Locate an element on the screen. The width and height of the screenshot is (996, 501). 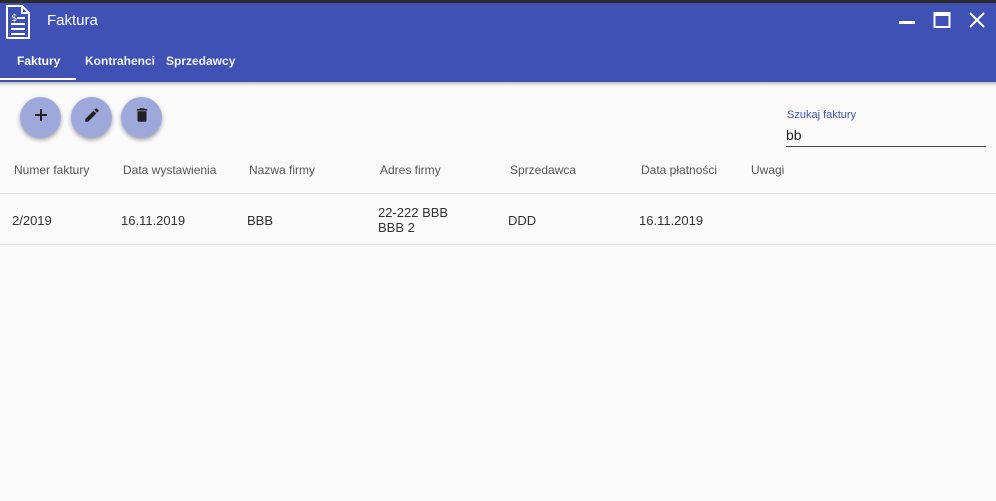
active-tab-indicator is located at coordinates (38, 79).